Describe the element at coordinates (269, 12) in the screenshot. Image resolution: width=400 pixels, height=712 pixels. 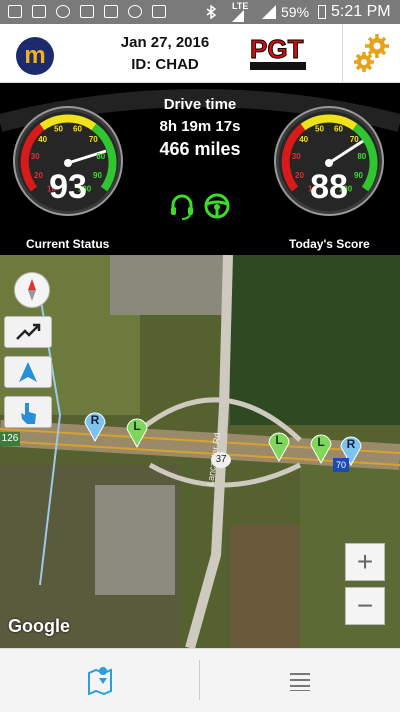
I see `signal-bars-icon` at that location.